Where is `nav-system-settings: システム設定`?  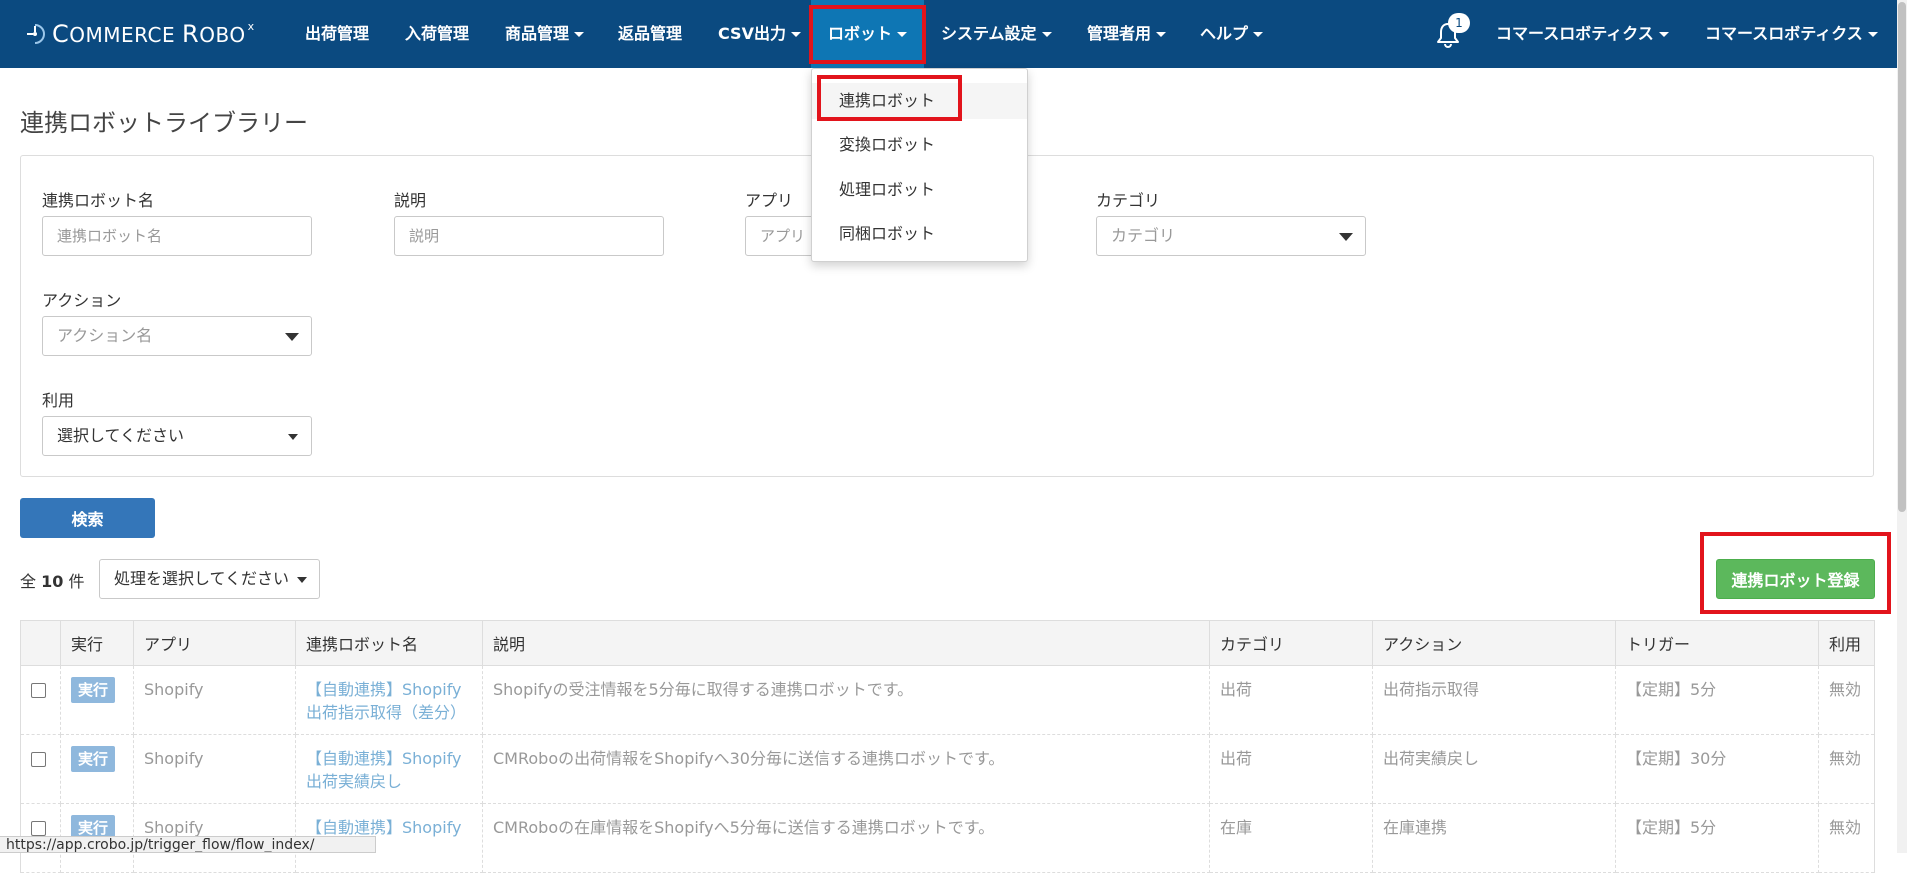
nav-system-settings: システム設定 is located at coordinates (996, 34).